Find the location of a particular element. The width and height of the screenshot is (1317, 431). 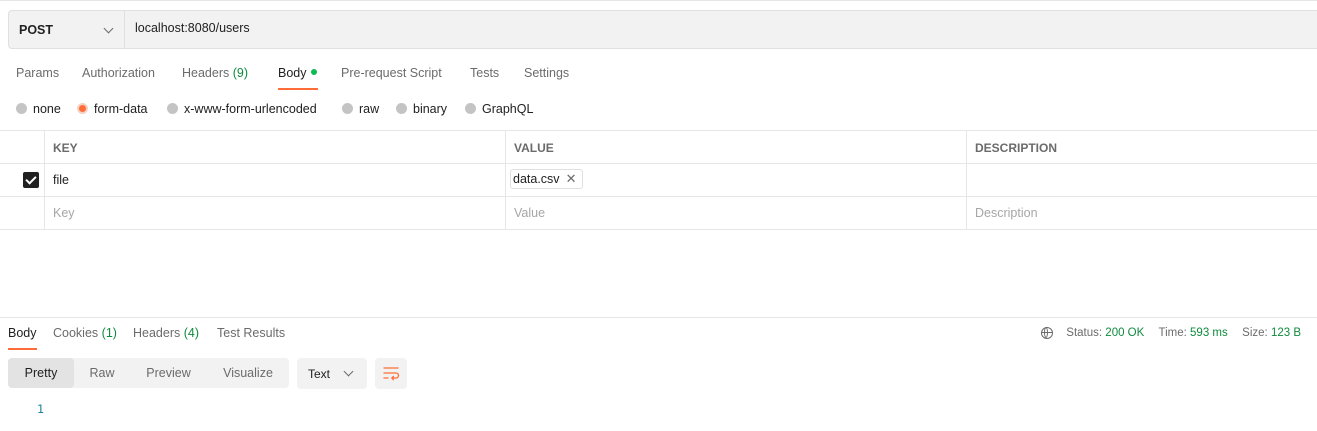

tab-label: Test Results is located at coordinates (251, 333).